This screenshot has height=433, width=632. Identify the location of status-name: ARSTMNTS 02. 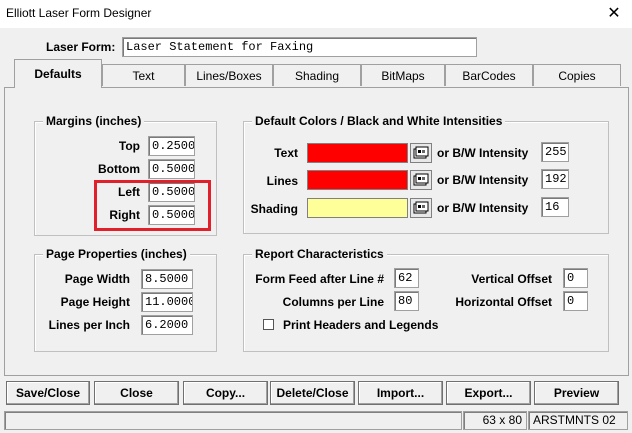
(578, 420).